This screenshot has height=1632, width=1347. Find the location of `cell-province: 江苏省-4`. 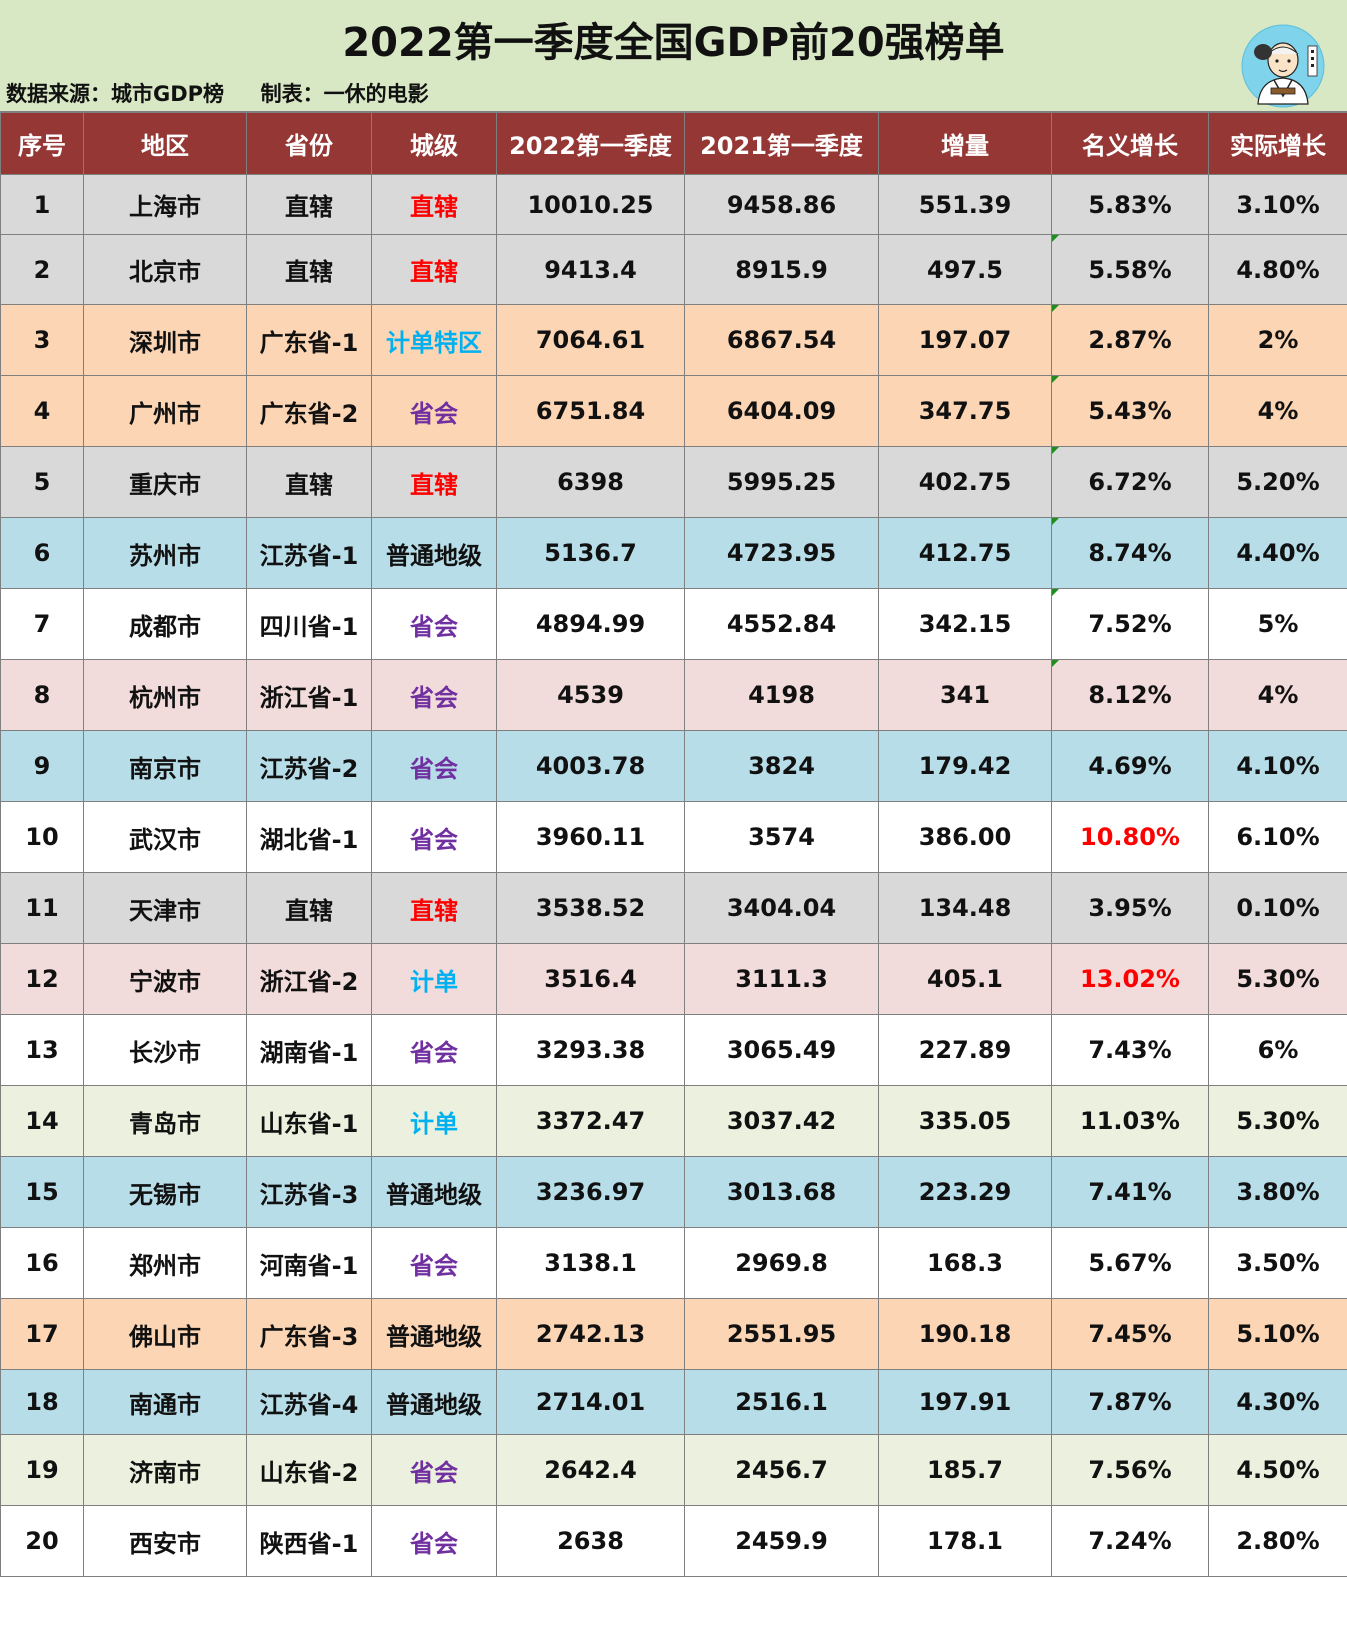

cell-province: 江苏省-4 is located at coordinates (309, 1402).